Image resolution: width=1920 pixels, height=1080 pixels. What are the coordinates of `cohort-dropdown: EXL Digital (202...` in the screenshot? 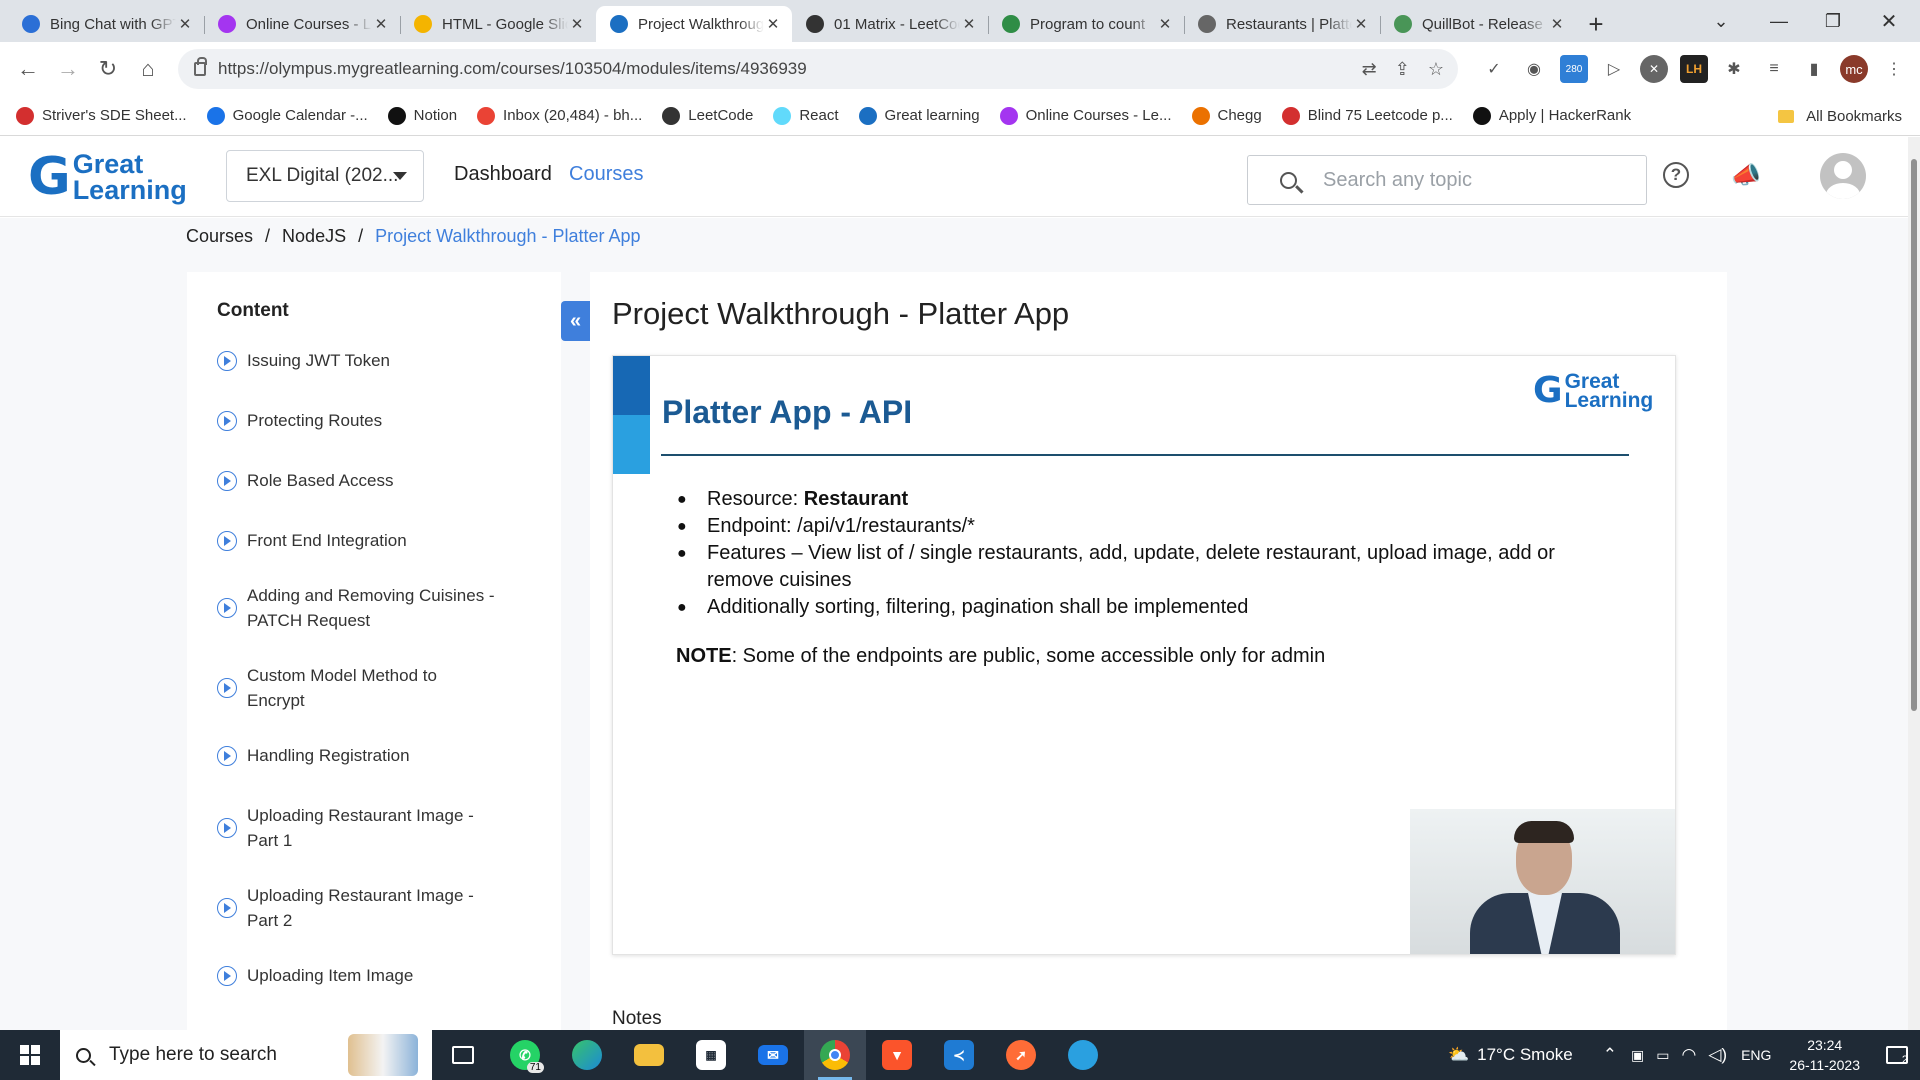 It's located at (325, 176).